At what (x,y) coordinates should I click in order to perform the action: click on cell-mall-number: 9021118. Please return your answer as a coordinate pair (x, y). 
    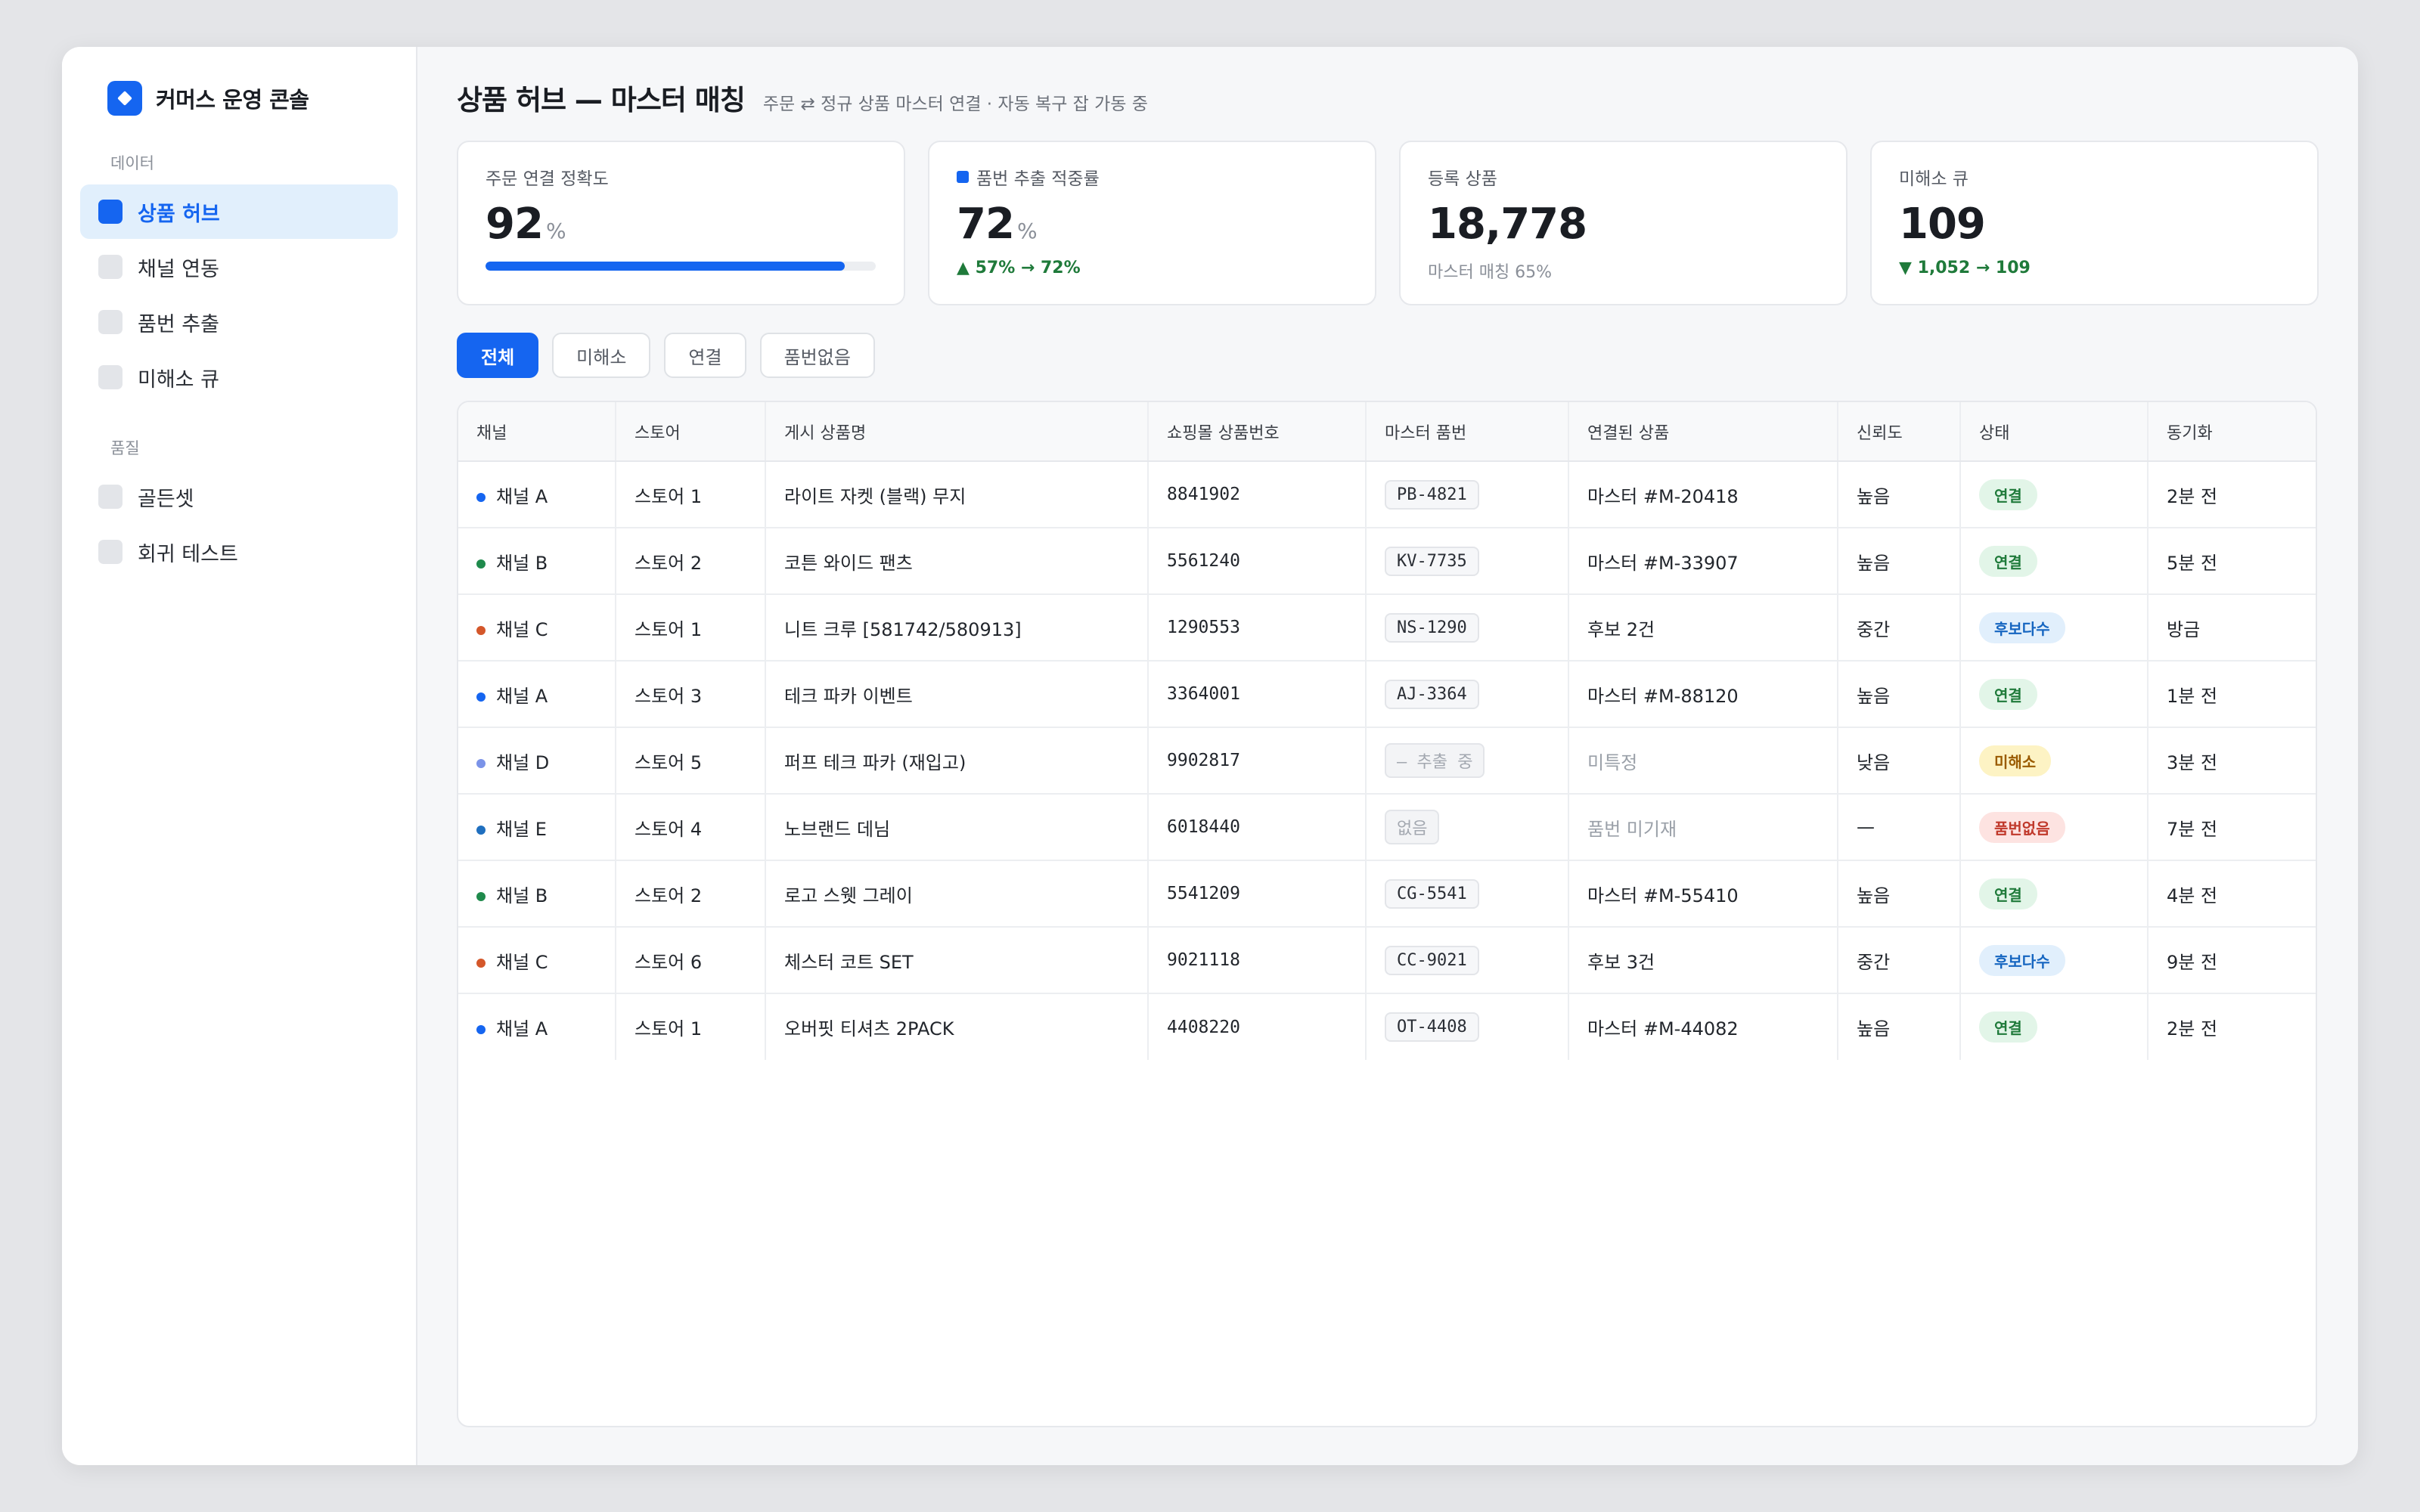
    Looking at the image, I should click on (1256, 960).